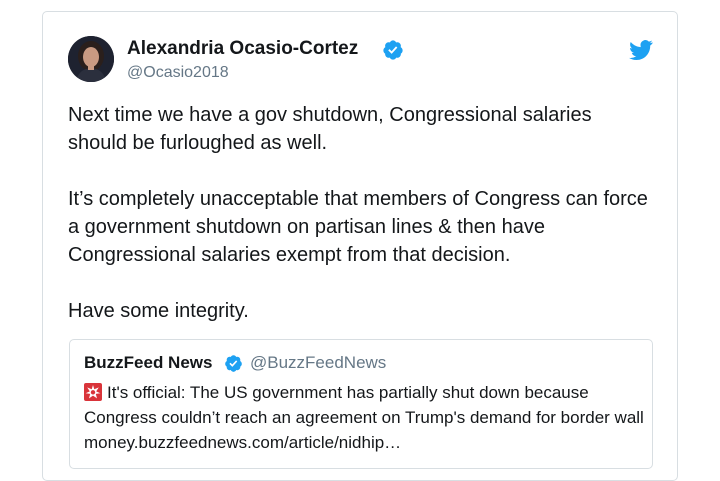 Image resolution: width=720 pixels, height=481 pixels. I want to click on quote-author-handle: @BuzzFeedNews, so click(318, 363).